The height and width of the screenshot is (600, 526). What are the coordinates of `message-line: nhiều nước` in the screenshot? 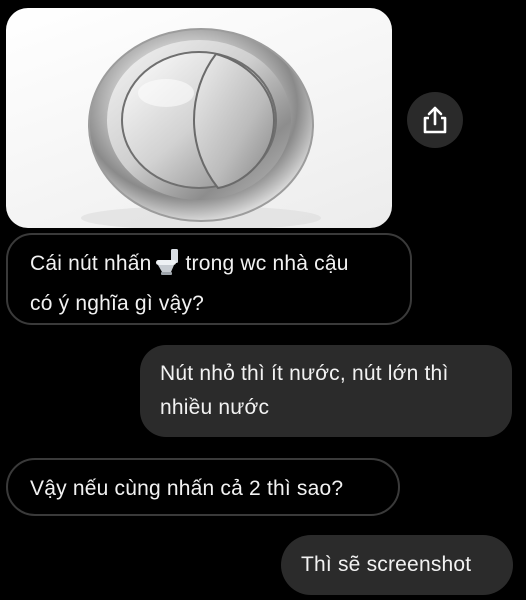 It's located at (215, 407).